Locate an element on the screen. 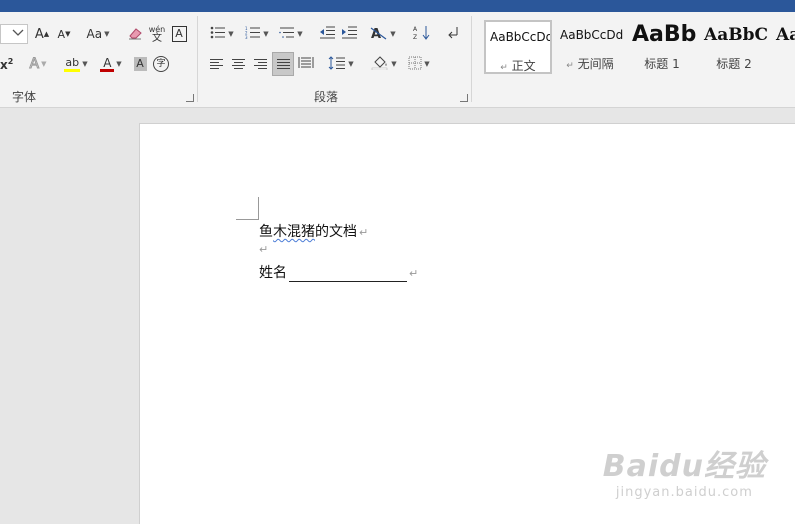 Image resolution: width=795 pixels, height=524 pixels. numbering-button: 123 ▼ is located at coordinates (257, 34).